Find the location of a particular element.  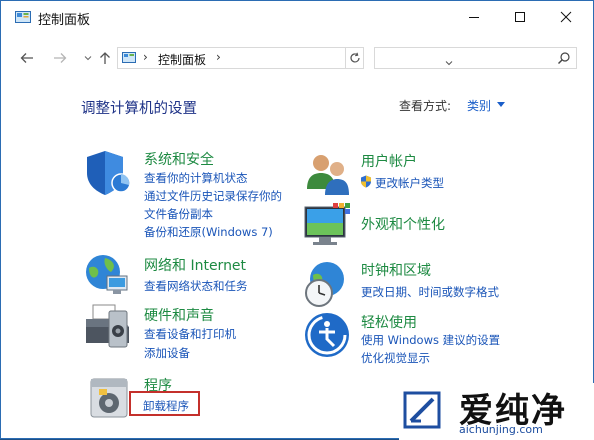

watermark-site: aichunjing.com is located at coordinates (501, 429).